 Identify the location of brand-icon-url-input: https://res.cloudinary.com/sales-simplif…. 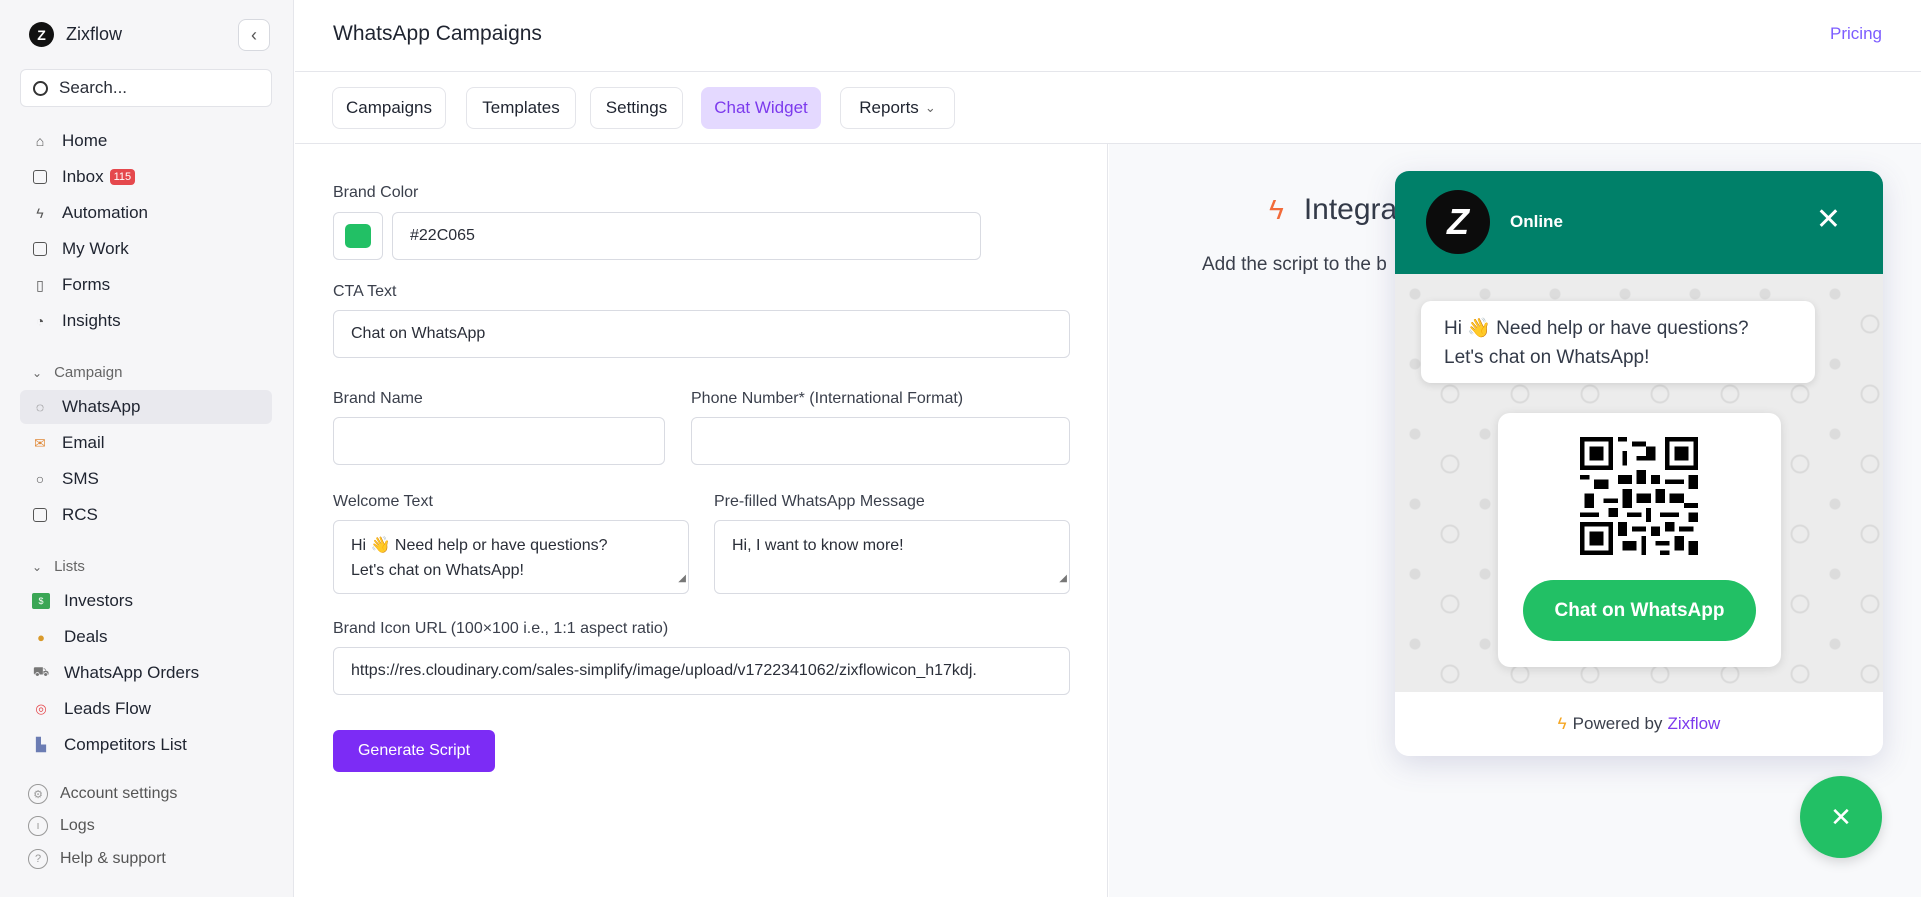
(701, 671).